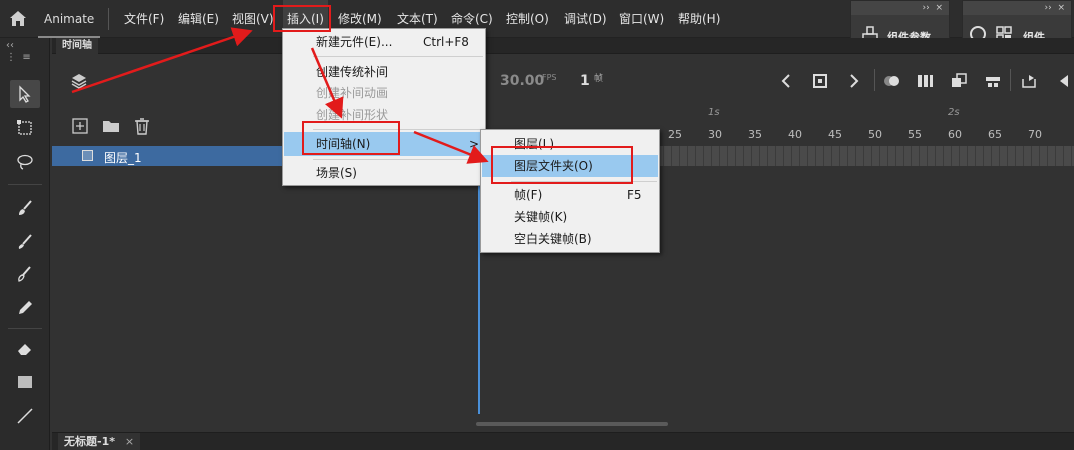 This screenshot has width=1074, height=450. I want to click on menu-blank-keyframe: 空白关键帧(B), so click(553, 239).